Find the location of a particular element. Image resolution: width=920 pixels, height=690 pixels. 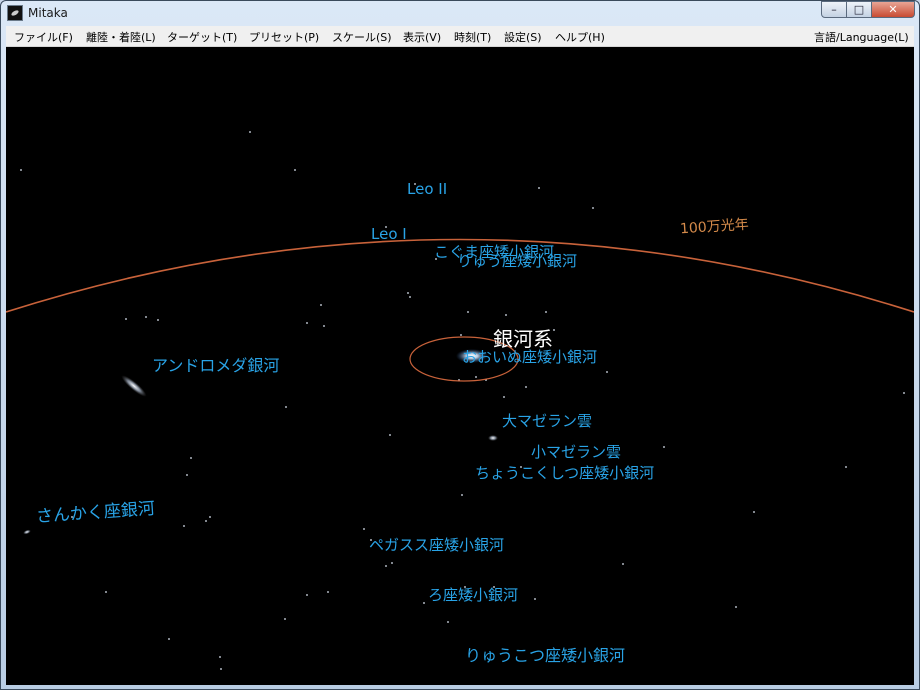

maximize-button: □ is located at coordinates (859, 9).